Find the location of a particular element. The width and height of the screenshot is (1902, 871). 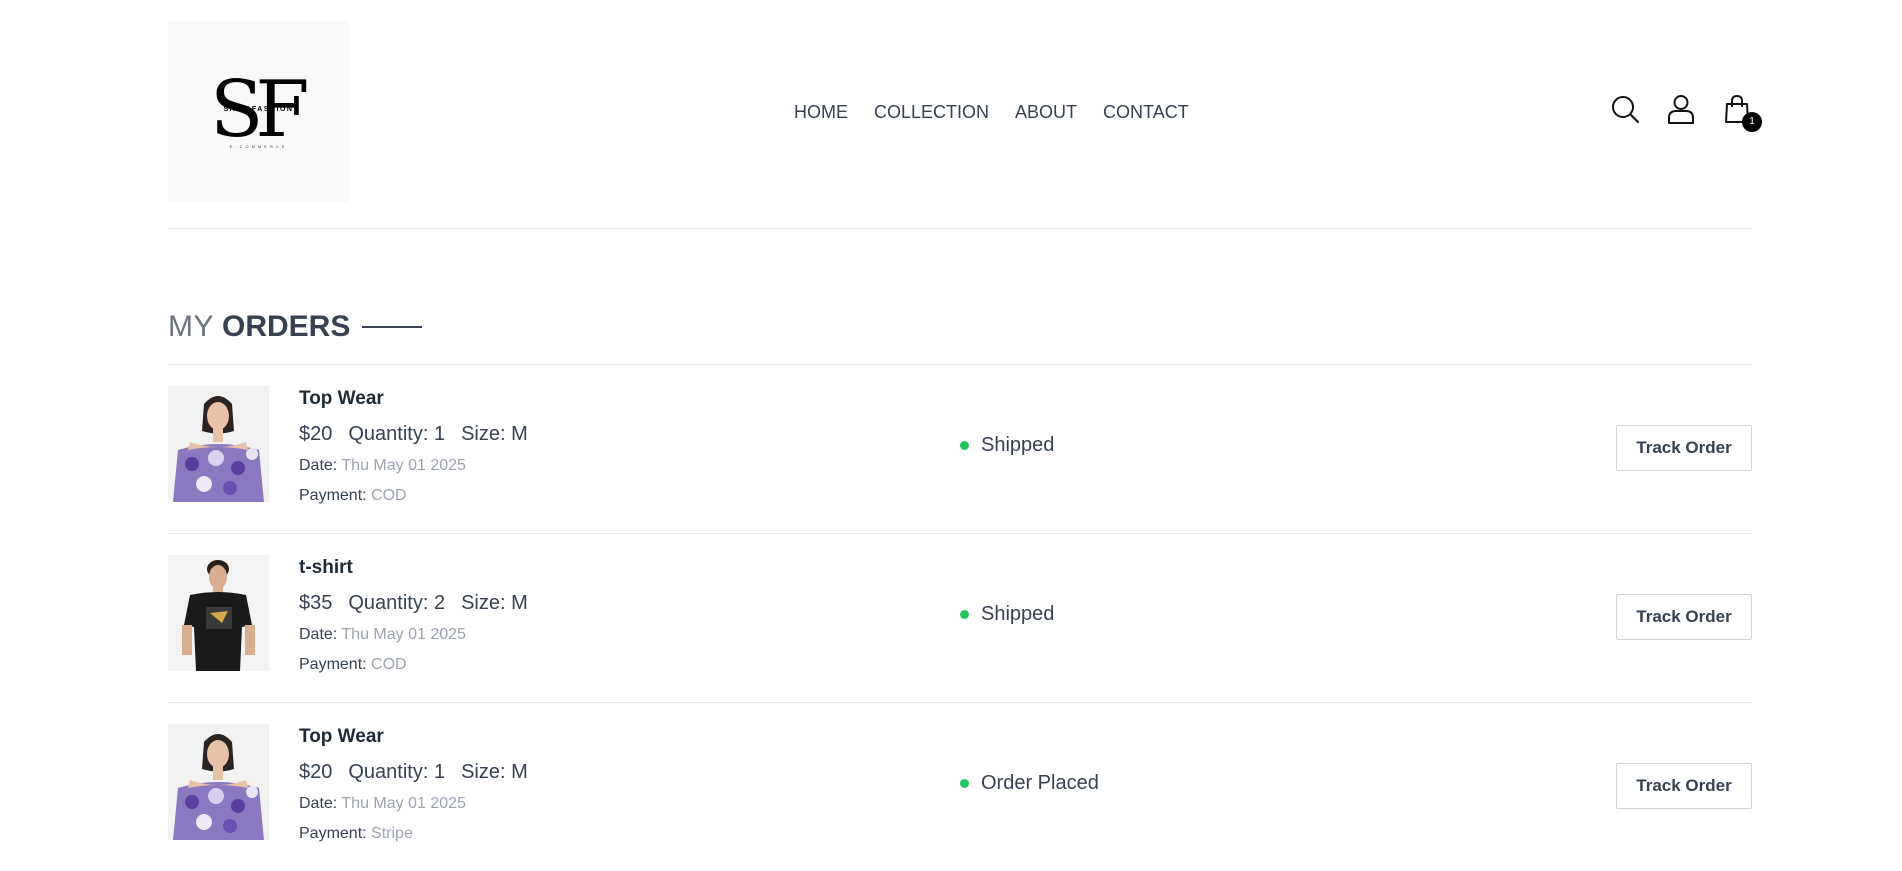

logo-name: SHIVAFASHION is located at coordinates (258, 109).